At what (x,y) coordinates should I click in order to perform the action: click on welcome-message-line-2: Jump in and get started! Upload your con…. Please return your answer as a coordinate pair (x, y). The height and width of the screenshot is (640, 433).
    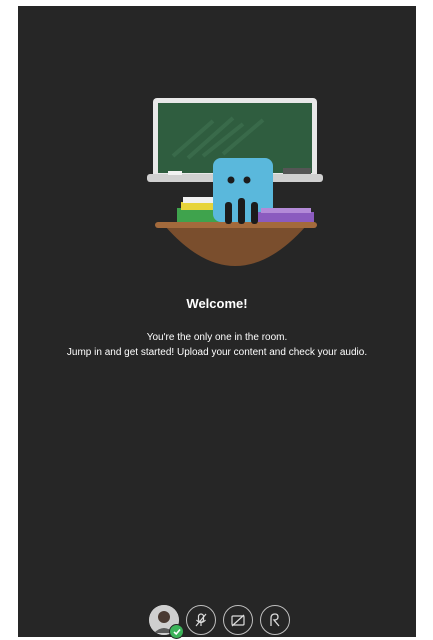
    Looking at the image, I should click on (217, 352).